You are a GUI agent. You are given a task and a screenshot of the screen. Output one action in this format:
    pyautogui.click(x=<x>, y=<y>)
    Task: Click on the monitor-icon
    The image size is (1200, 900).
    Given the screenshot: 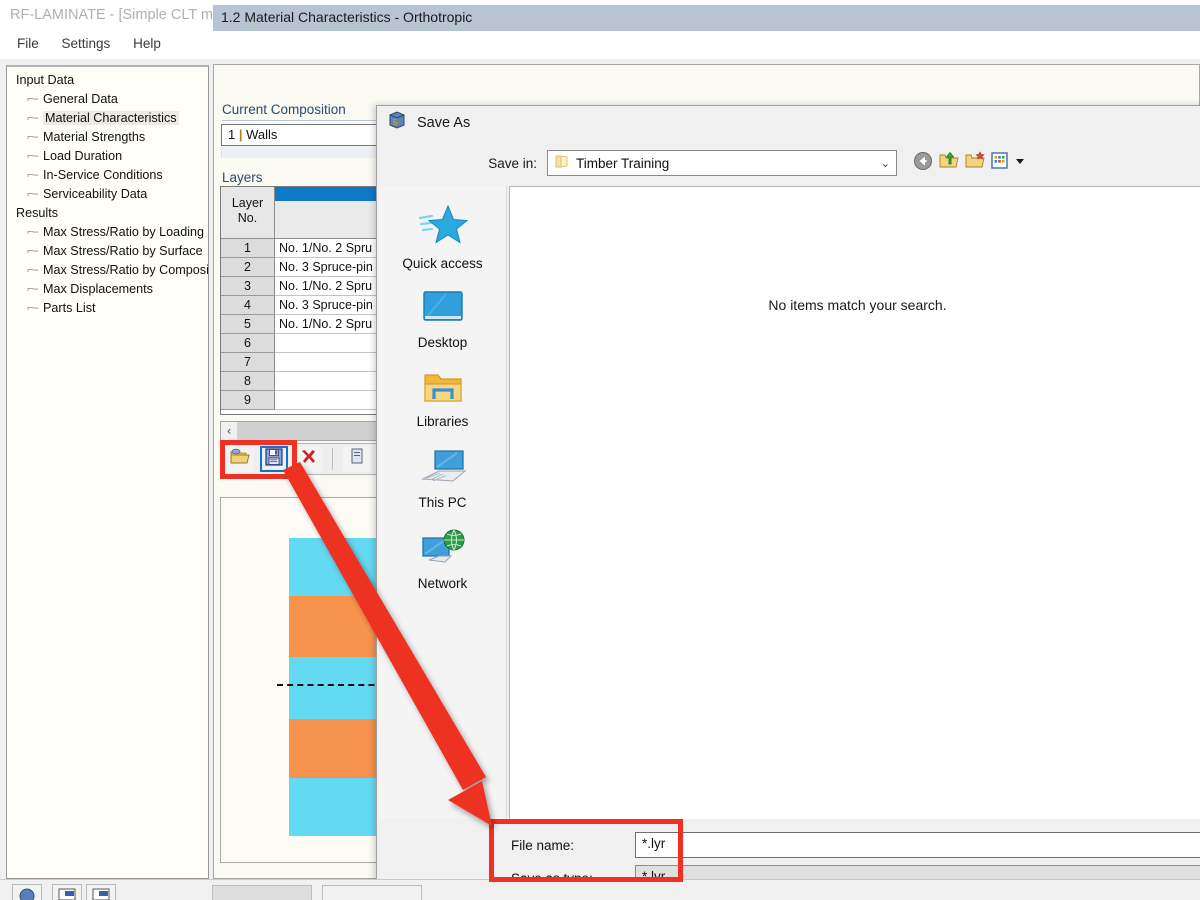 What is the action you would take?
    pyautogui.click(x=443, y=310)
    